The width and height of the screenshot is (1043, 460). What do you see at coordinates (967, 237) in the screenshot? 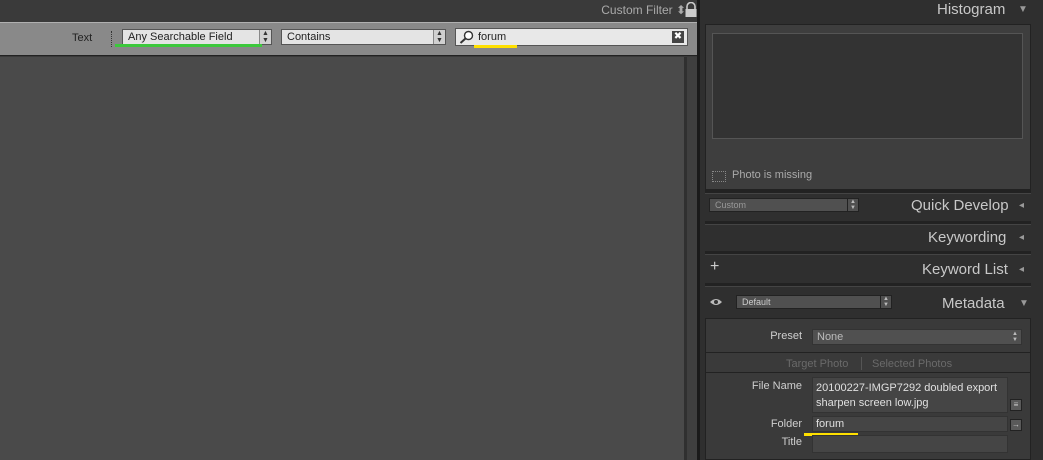
I see `keywording-title: Keywording` at bounding box center [967, 237].